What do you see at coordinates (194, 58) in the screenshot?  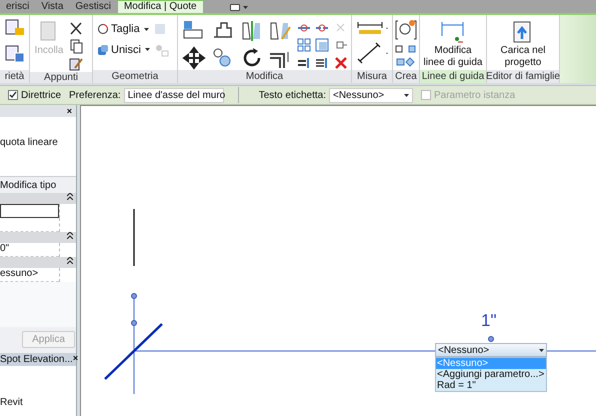 I see `move-icon` at bounding box center [194, 58].